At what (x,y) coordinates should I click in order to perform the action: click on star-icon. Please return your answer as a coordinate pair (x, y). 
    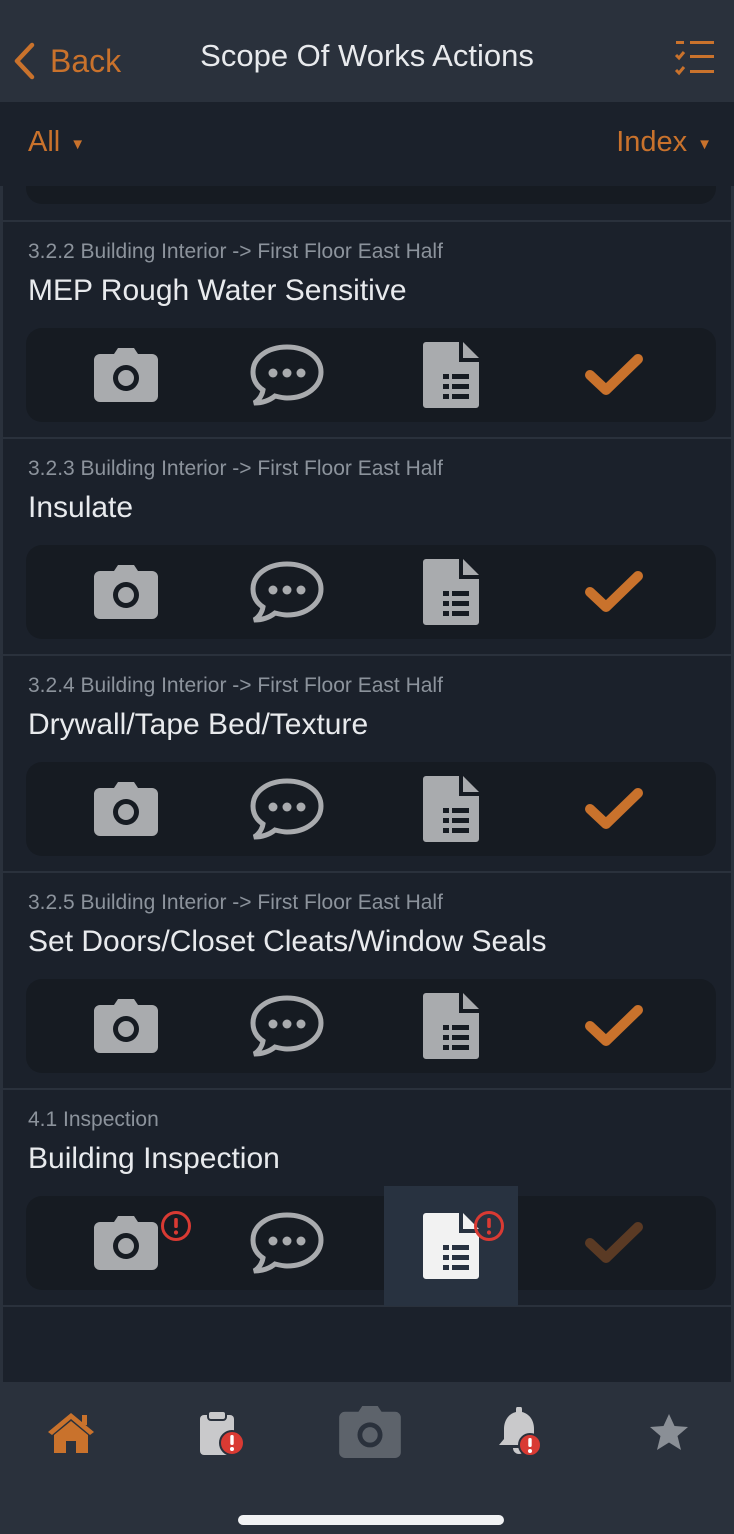
    Looking at the image, I should click on (669, 1432).